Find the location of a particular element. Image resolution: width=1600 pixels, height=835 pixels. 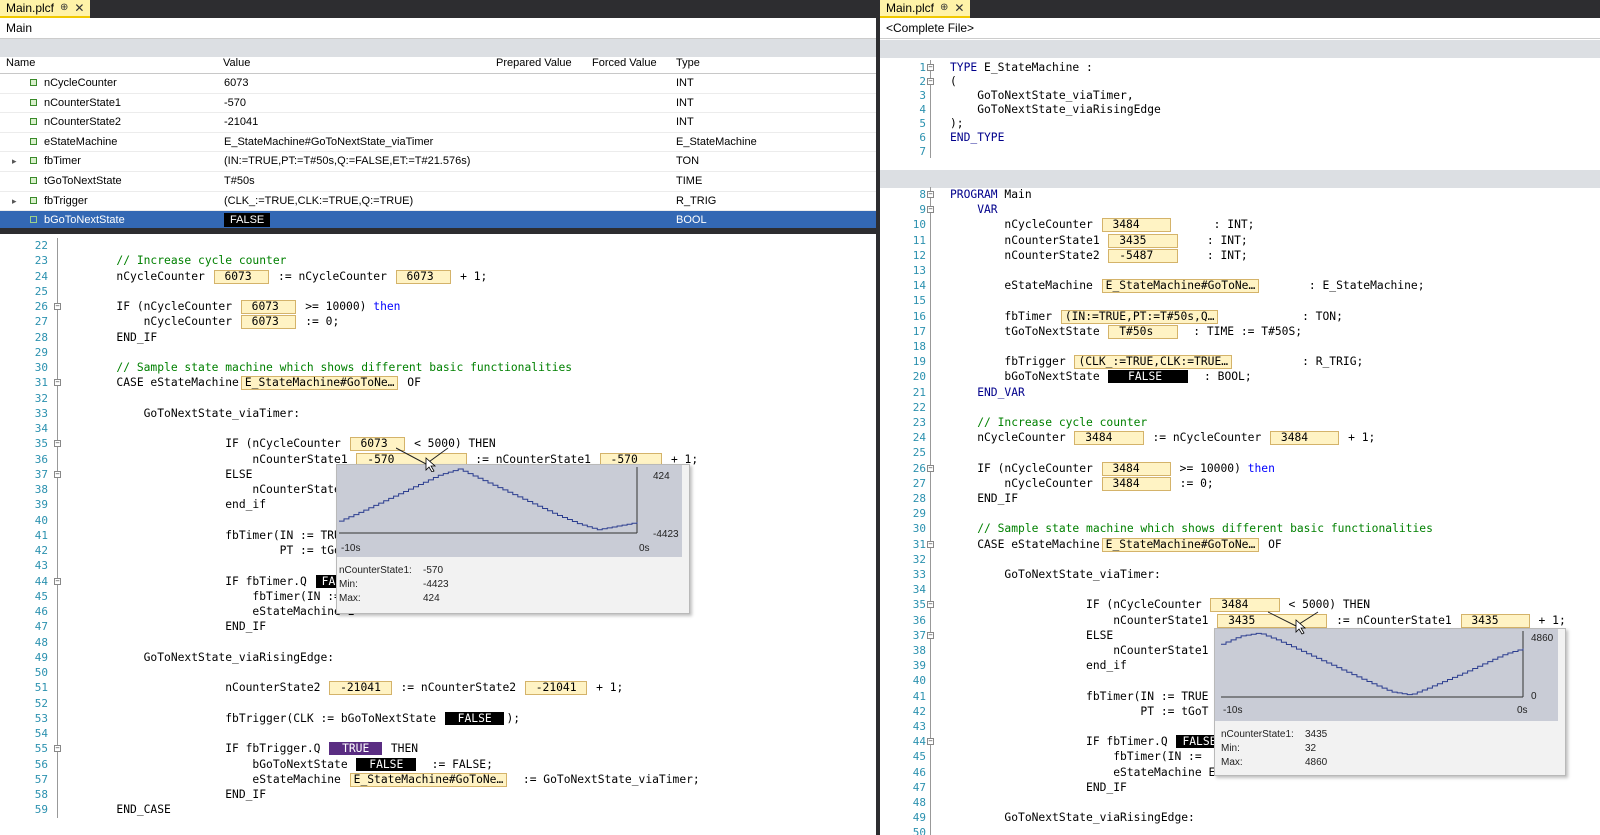

code-line: 7 is located at coordinates (1240, 151).